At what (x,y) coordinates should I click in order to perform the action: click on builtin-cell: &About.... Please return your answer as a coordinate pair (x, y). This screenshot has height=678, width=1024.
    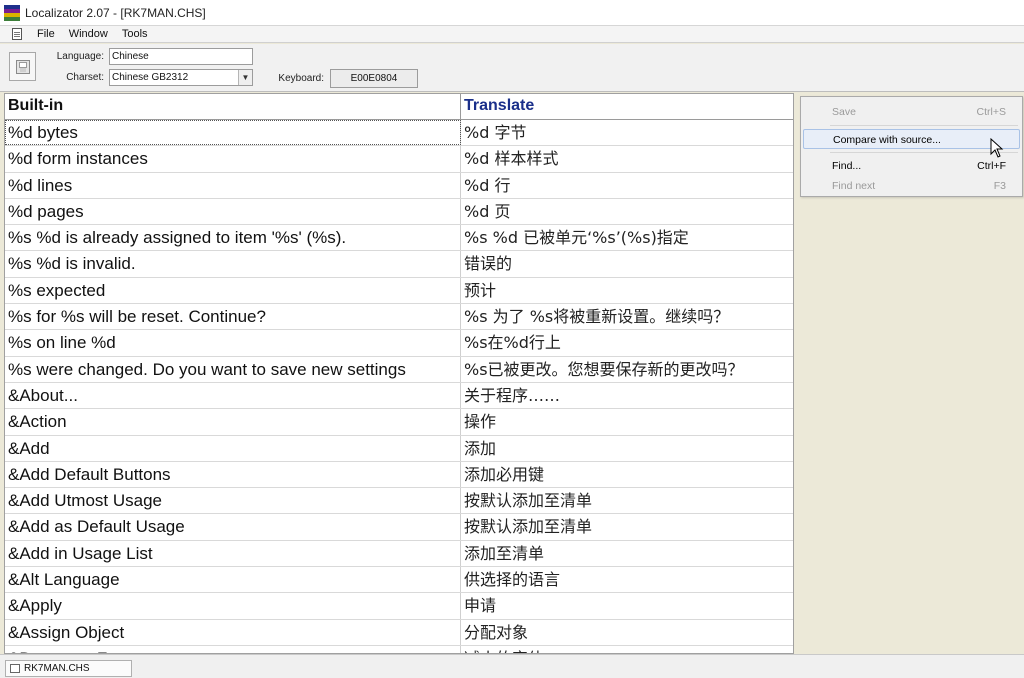
    Looking at the image, I should click on (233, 395).